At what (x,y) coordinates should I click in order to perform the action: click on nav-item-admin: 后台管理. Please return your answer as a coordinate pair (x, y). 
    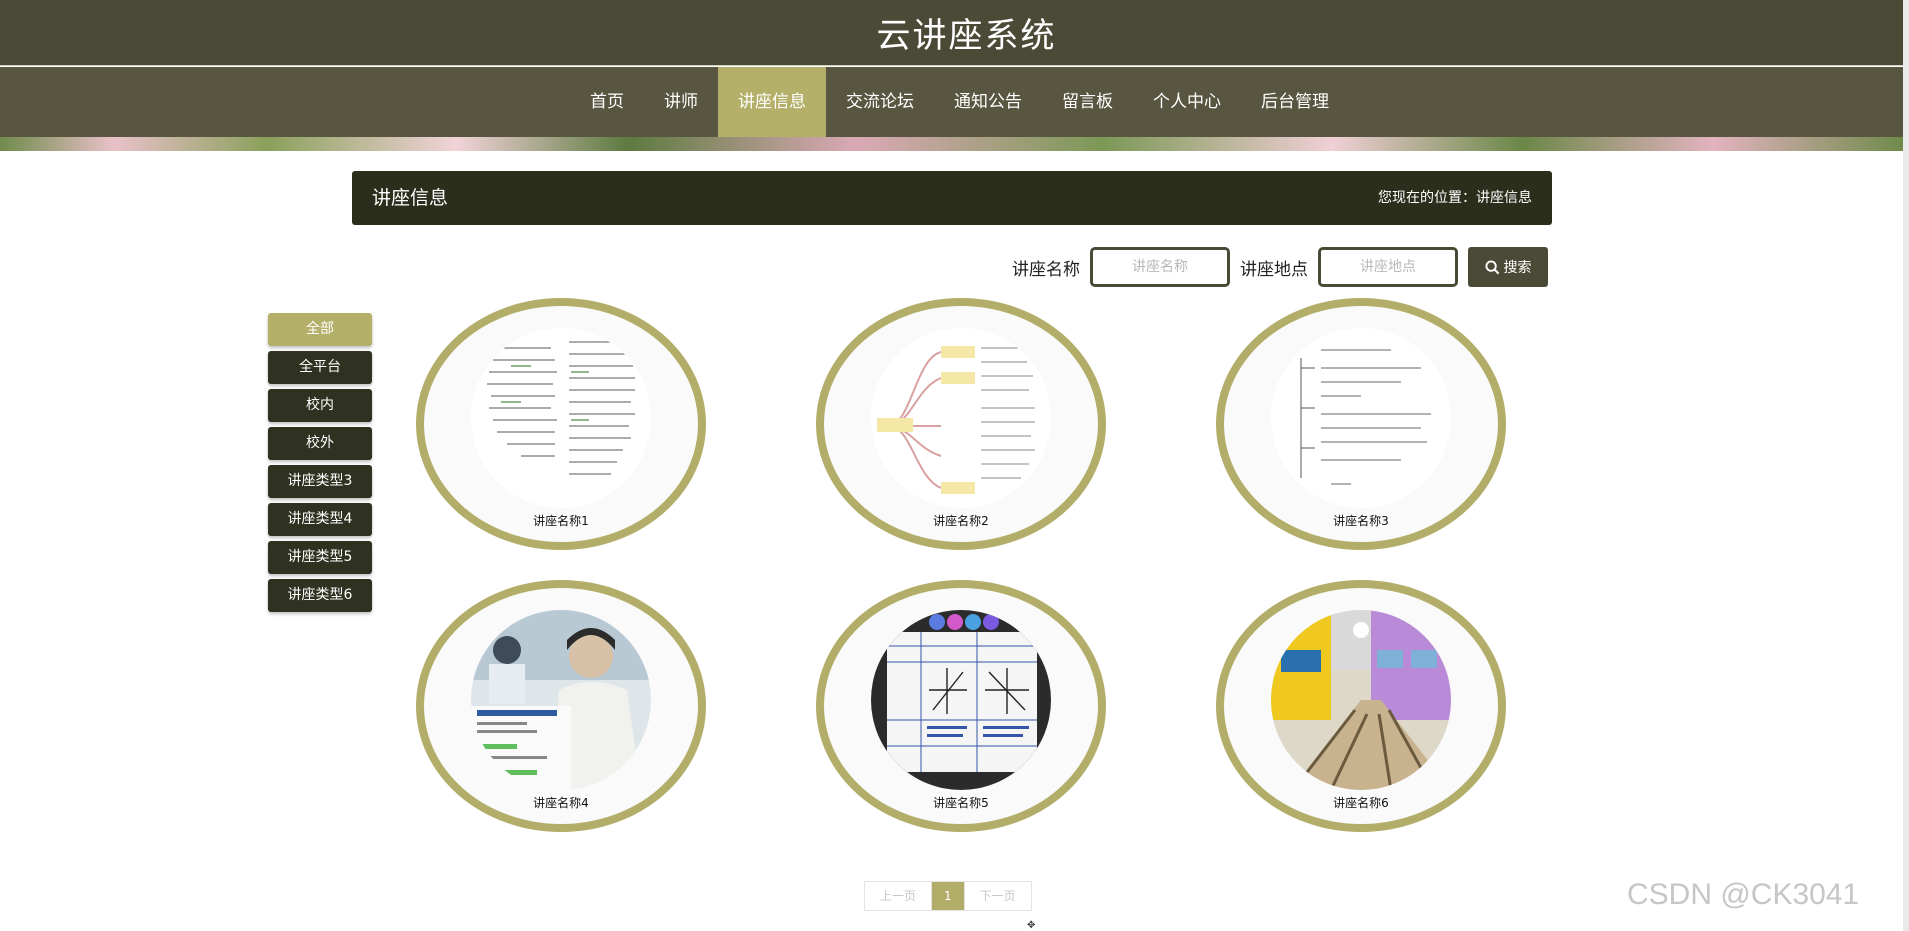
    Looking at the image, I should click on (1295, 102).